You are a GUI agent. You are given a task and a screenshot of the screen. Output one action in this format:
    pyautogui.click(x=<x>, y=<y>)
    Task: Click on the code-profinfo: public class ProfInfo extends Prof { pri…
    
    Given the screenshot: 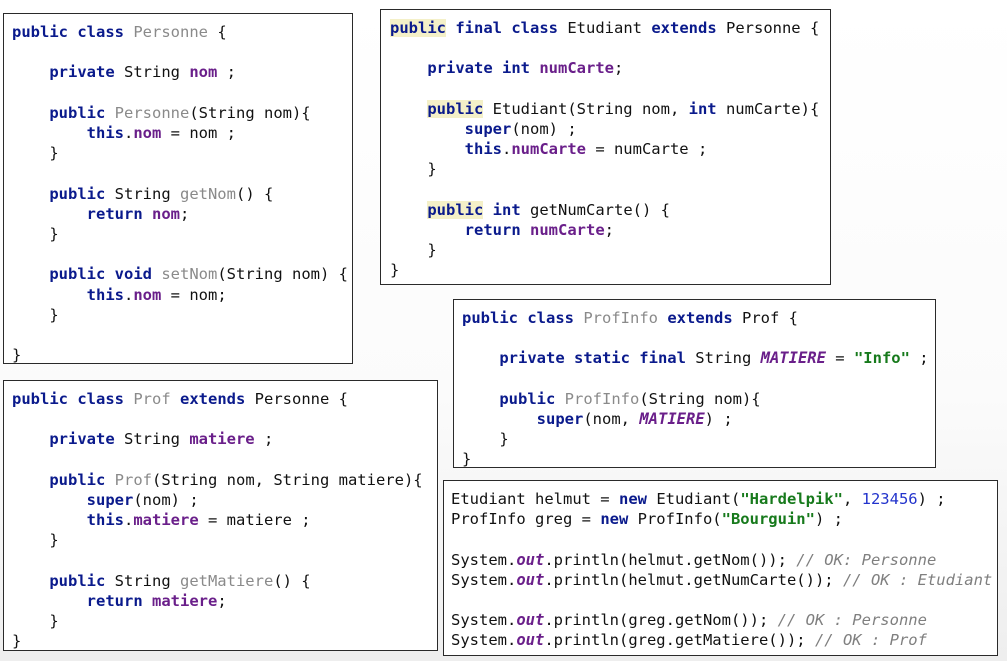 What is the action you would take?
    pyautogui.click(x=698, y=389)
    